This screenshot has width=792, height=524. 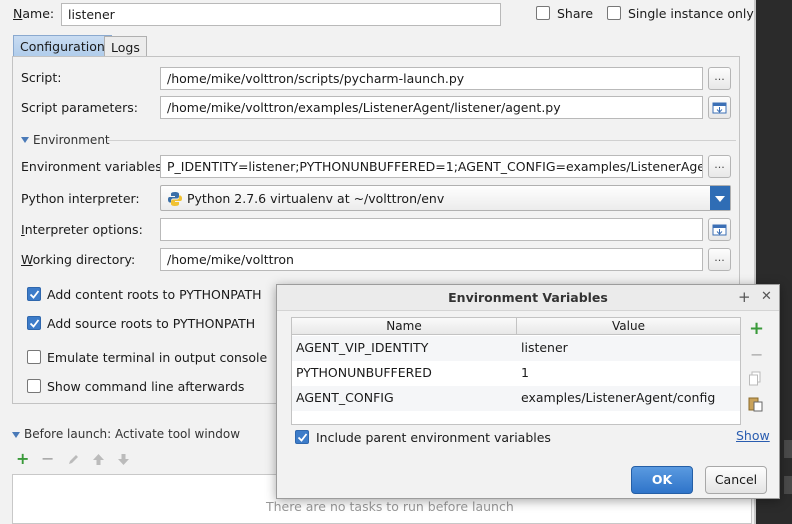 What do you see at coordinates (662, 480) in the screenshot?
I see `ok-button: OK` at bounding box center [662, 480].